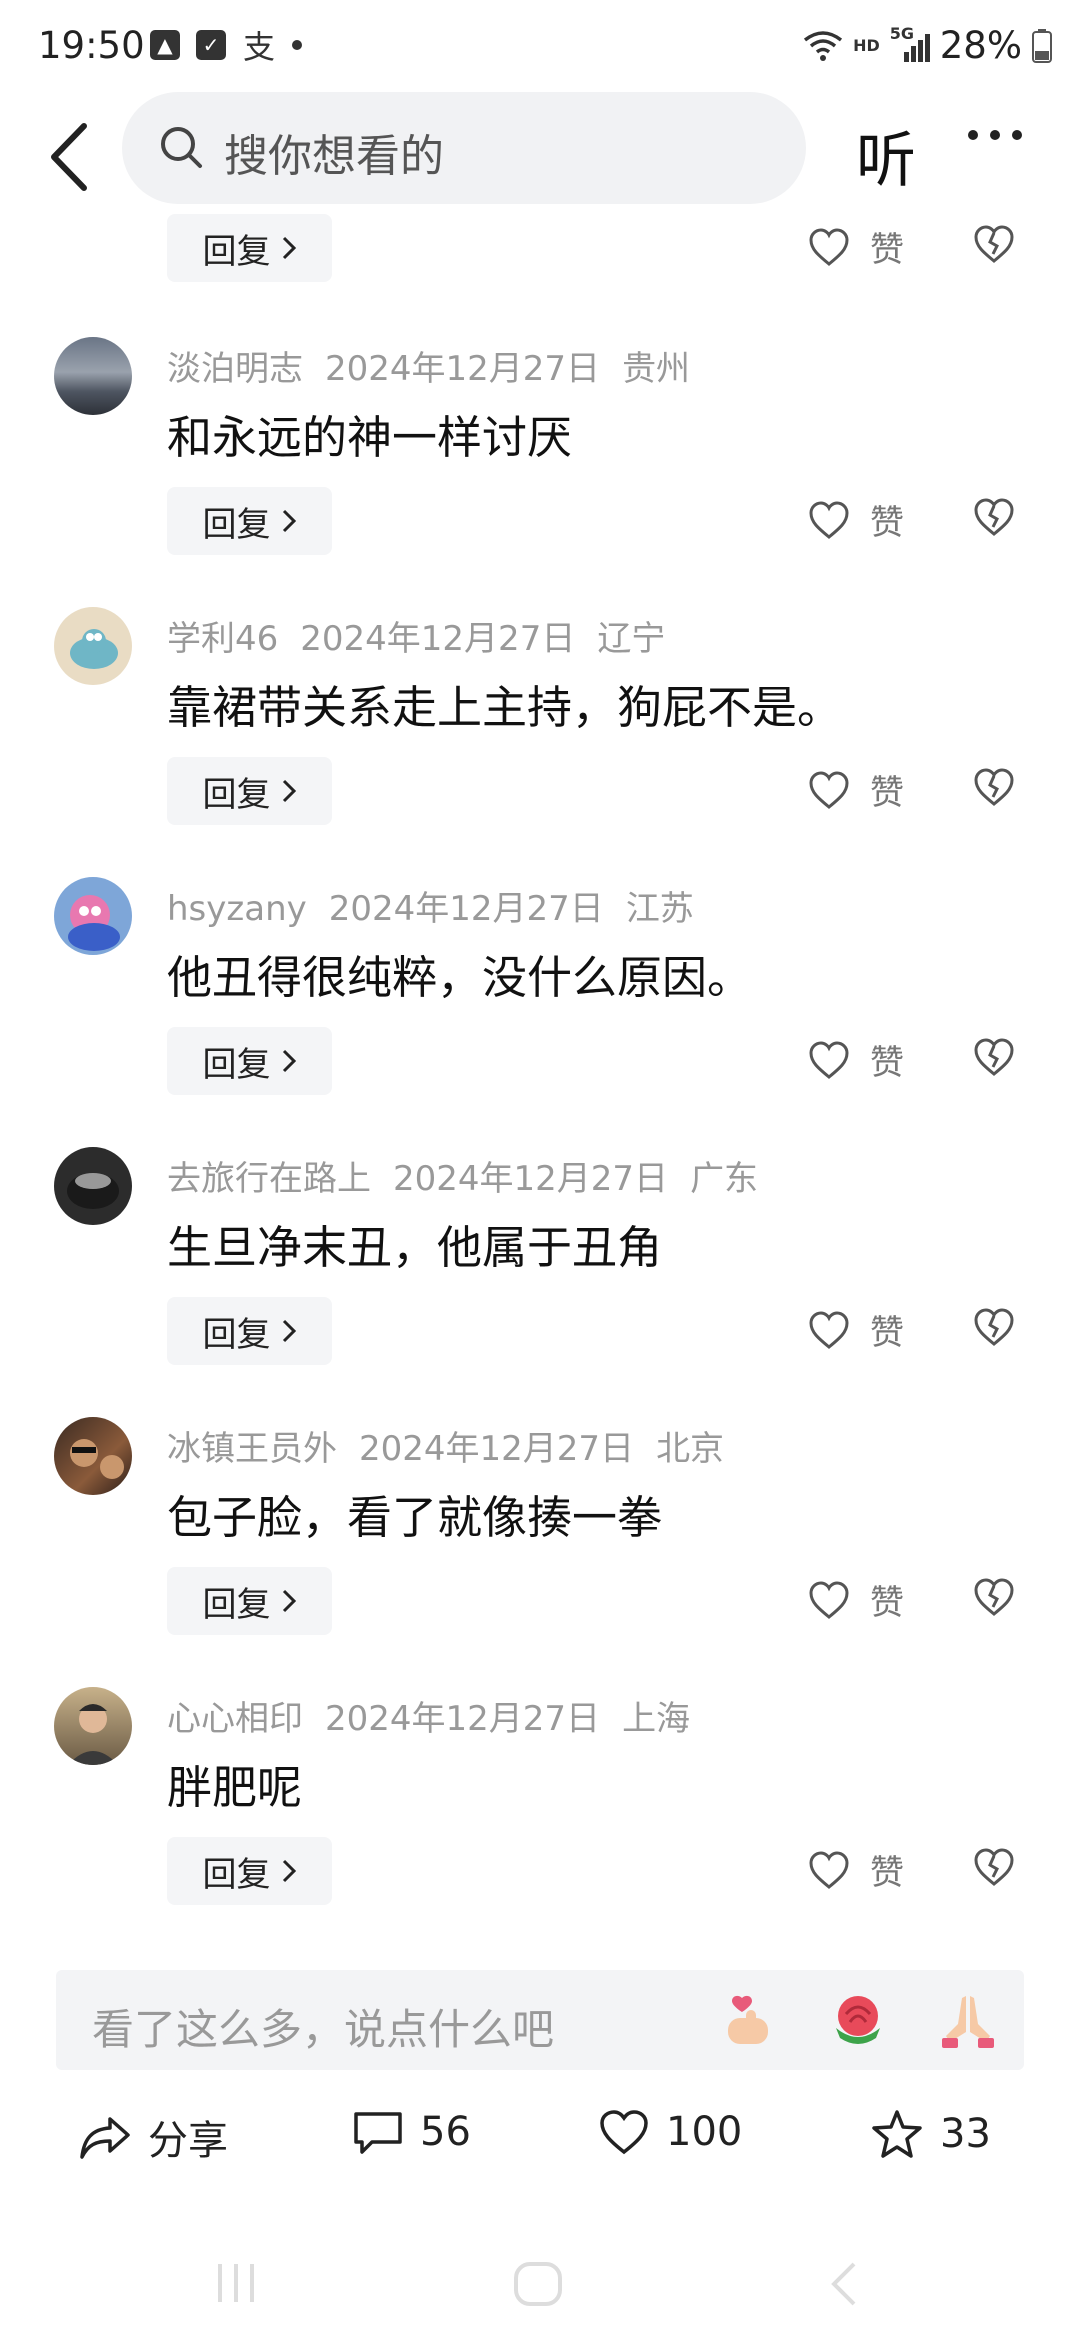 The image size is (1080, 2340). Describe the element at coordinates (235, 1719) in the screenshot. I see `comment-username: 心心相印` at that location.